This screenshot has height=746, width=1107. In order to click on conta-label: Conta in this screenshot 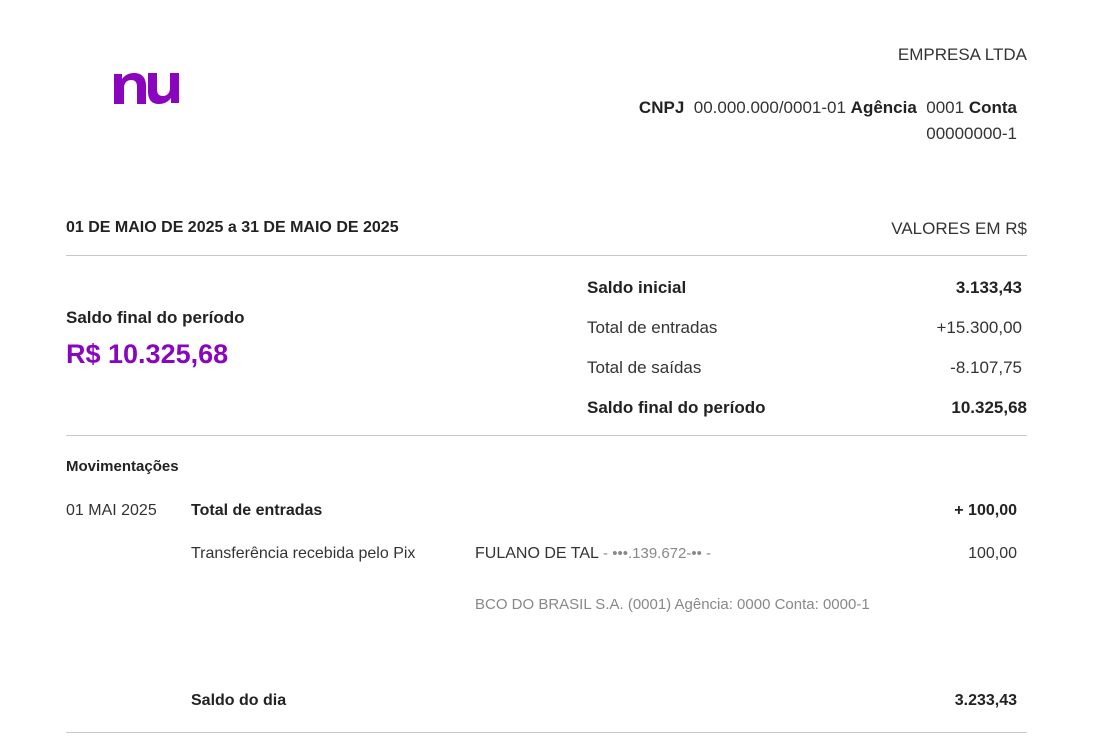, I will do `click(992, 107)`.